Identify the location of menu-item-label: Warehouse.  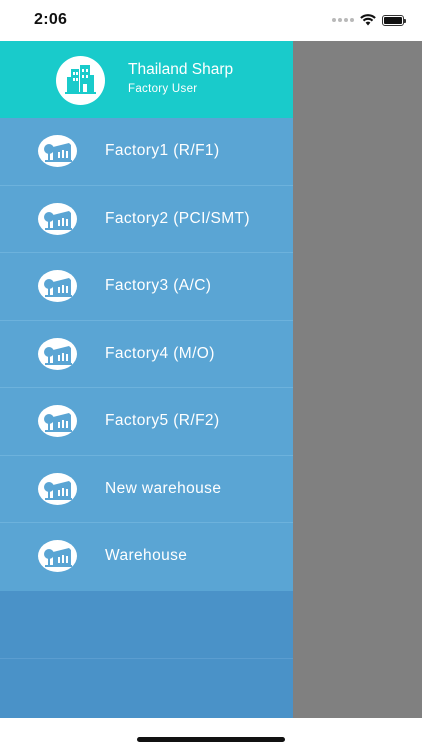
(146, 555).